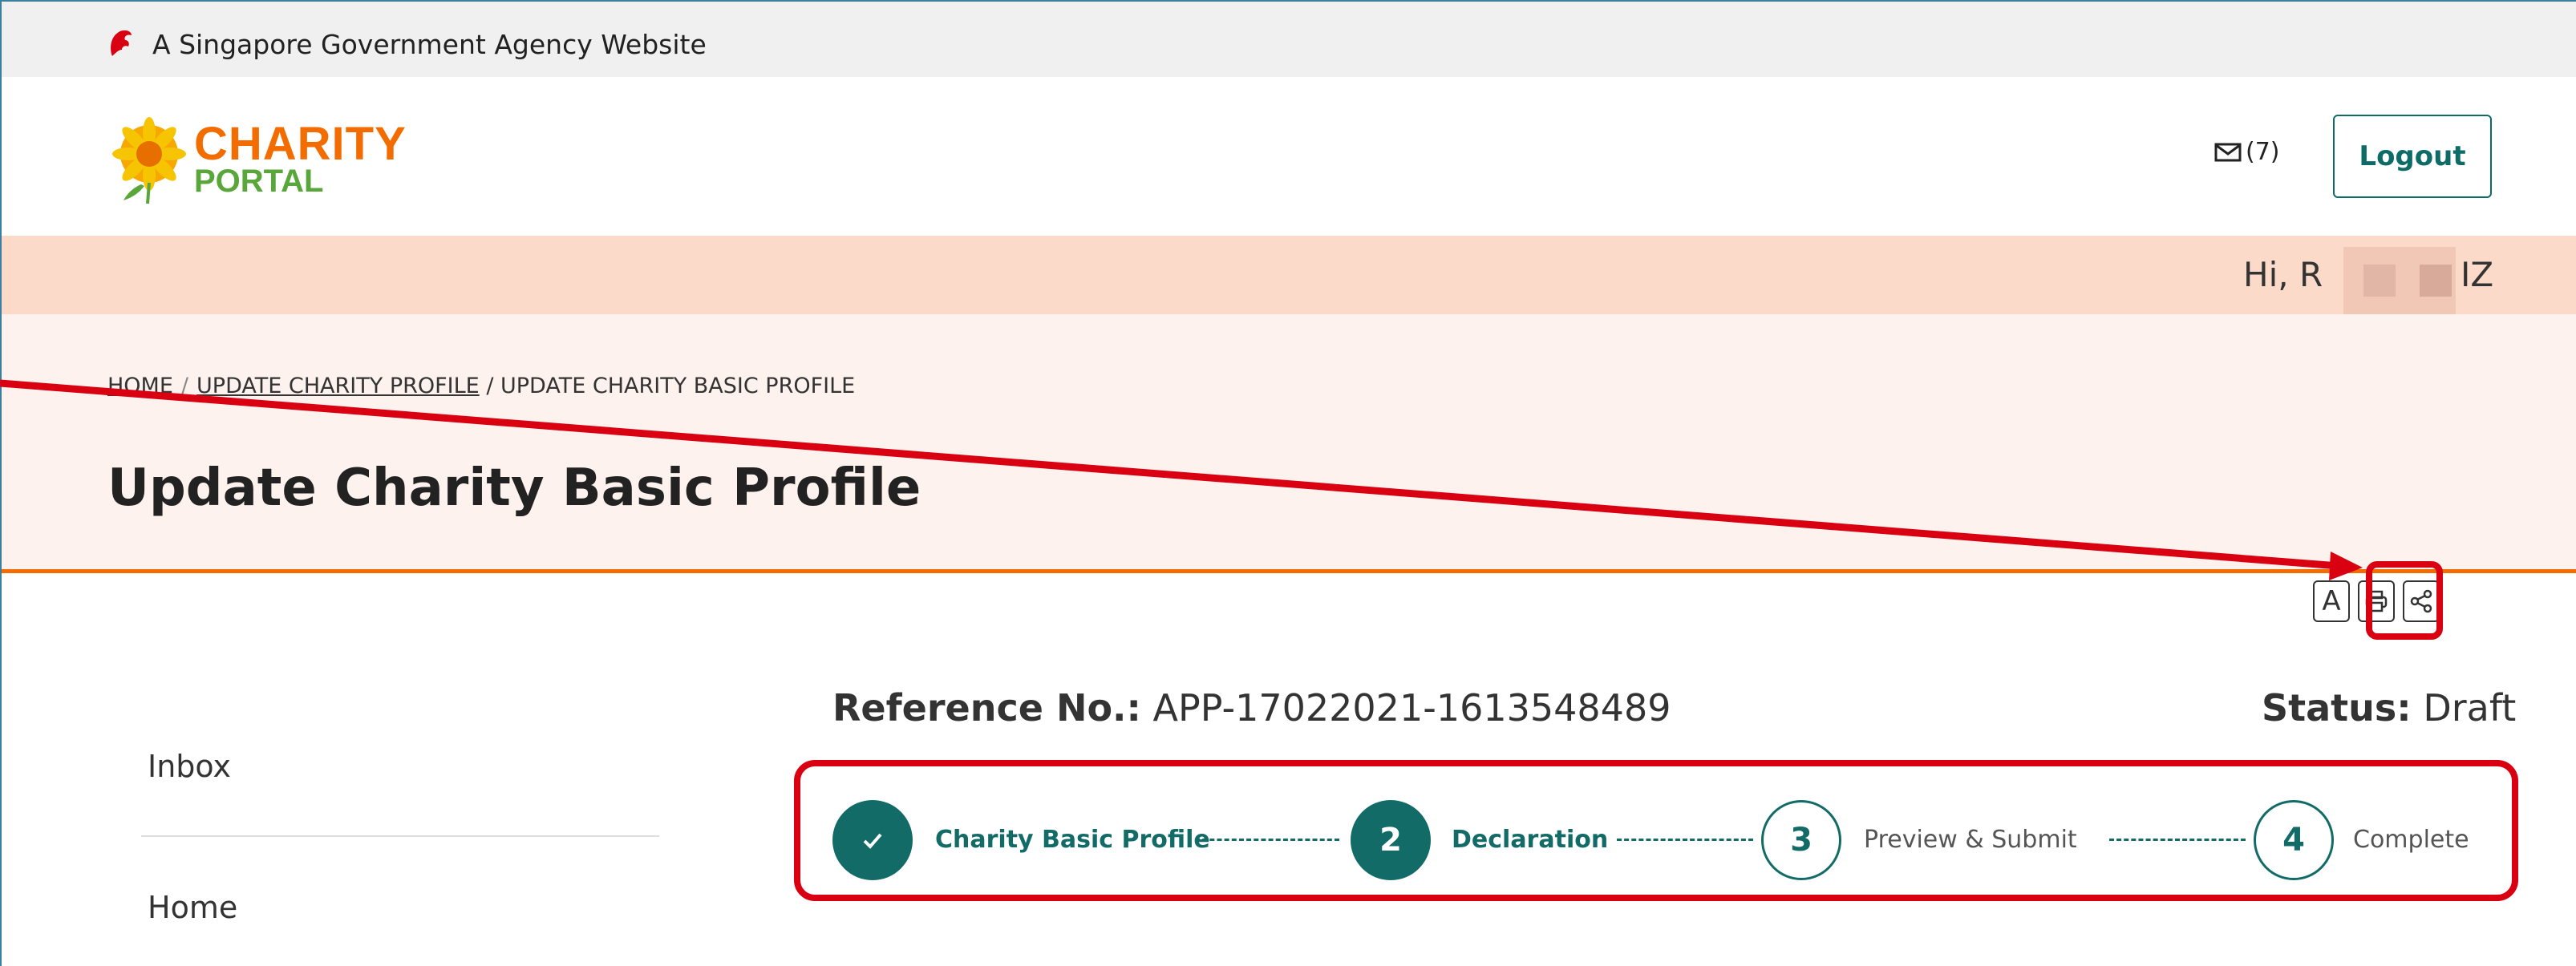 This screenshot has width=2576, height=966. What do you see at coordinates (300, 144) in the screenshot?
I see `logo-charity-text: CHARITY` at bounding box center [300, 144].